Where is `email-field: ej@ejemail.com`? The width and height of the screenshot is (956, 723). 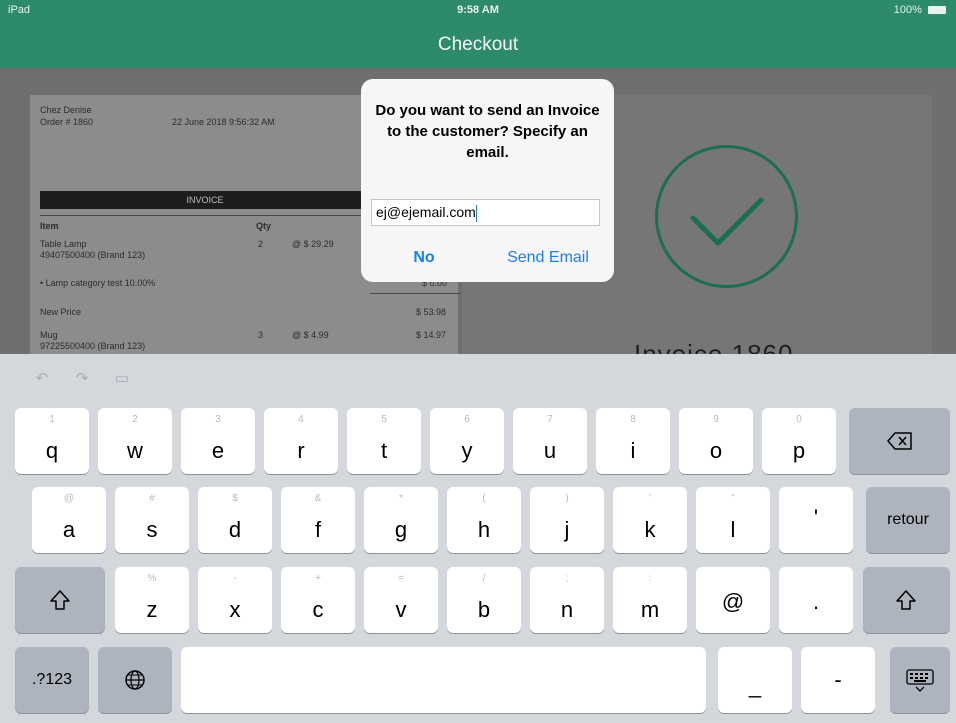
email-field: ej@ejemail.com is located at coordinates (485, 212).